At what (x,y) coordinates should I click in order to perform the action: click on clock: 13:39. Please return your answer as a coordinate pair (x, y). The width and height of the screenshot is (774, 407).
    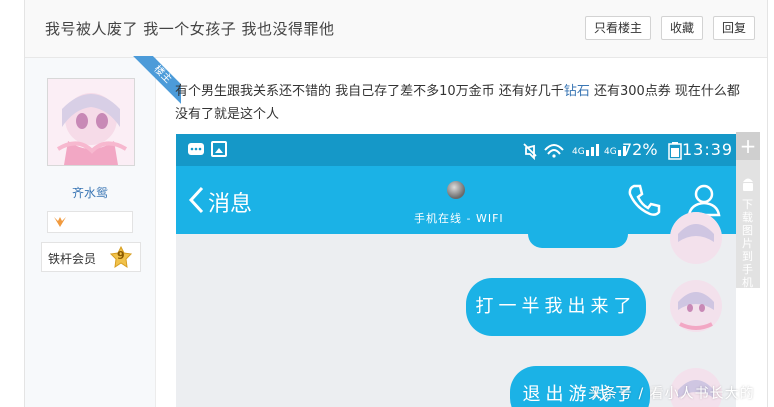
    Looking at the image, I should click on (708, 149).